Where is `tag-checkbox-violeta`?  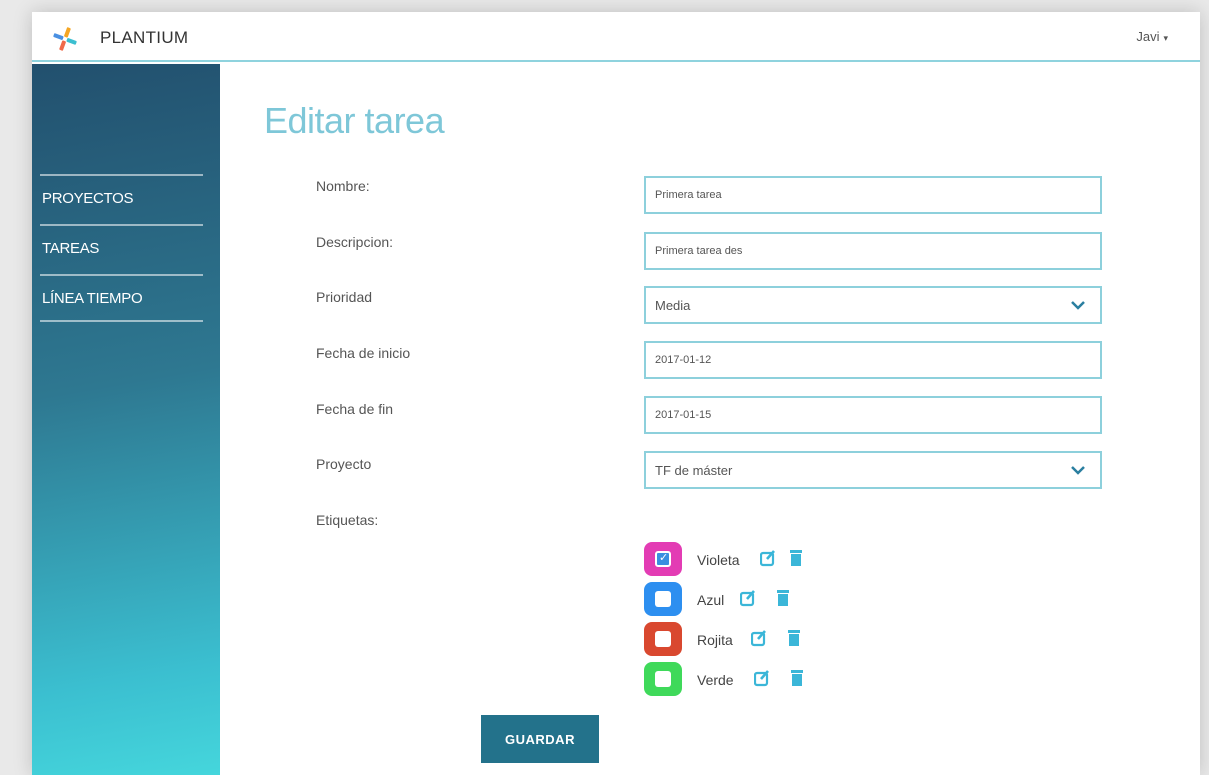
tag-checkbox-violeta is located at coordinates (663, 559).